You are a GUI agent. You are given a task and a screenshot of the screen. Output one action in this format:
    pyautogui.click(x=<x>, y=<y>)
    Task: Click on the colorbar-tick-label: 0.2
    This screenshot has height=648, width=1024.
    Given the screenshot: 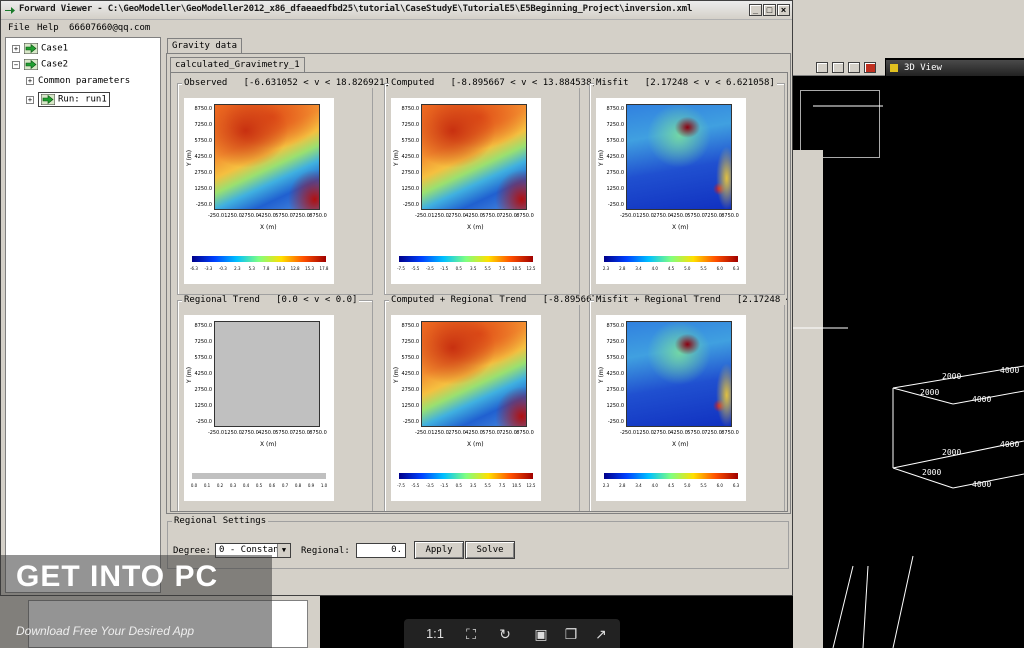 What is the action you would take?
    pyautogui.click(x=220, y=485)
    